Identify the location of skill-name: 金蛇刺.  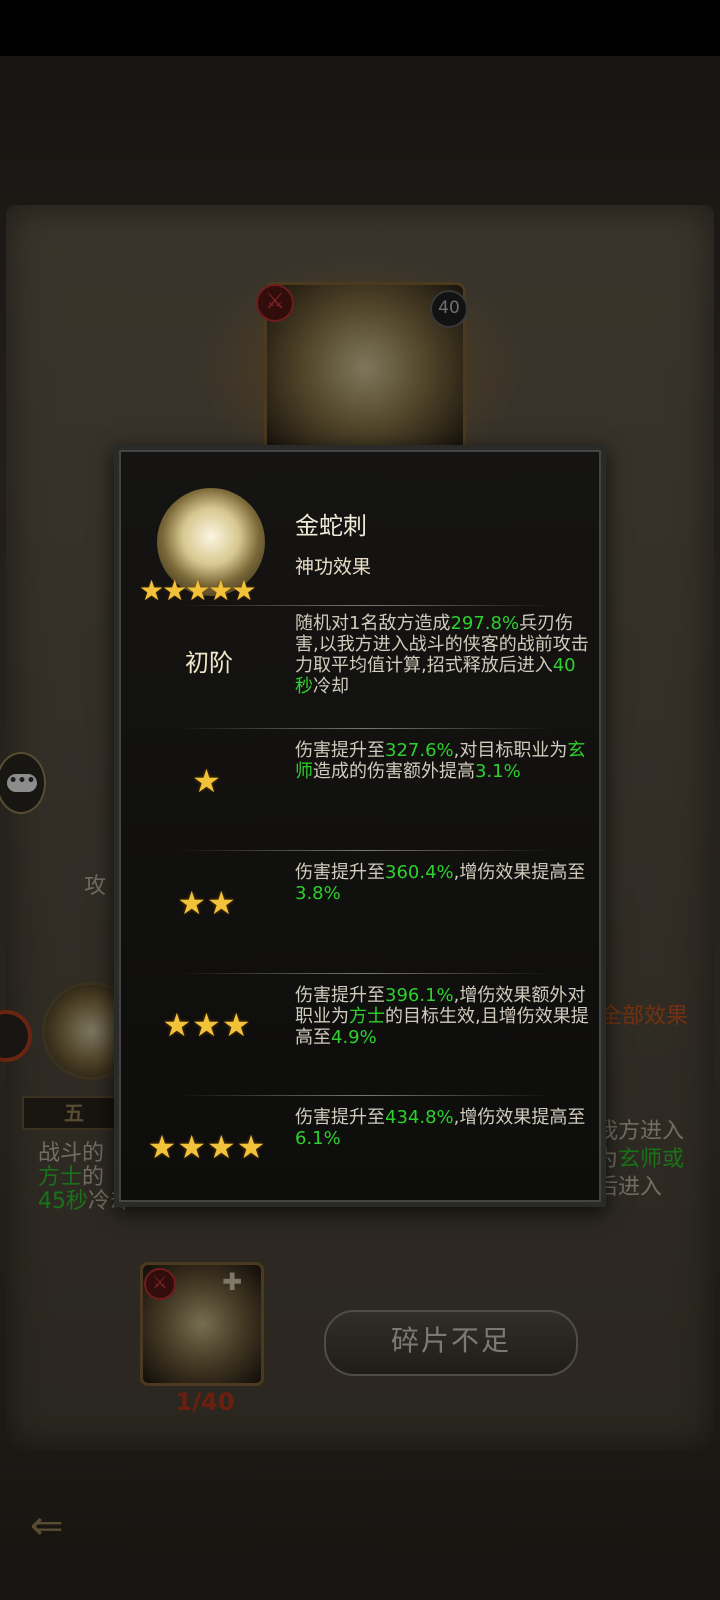
(331, 526).